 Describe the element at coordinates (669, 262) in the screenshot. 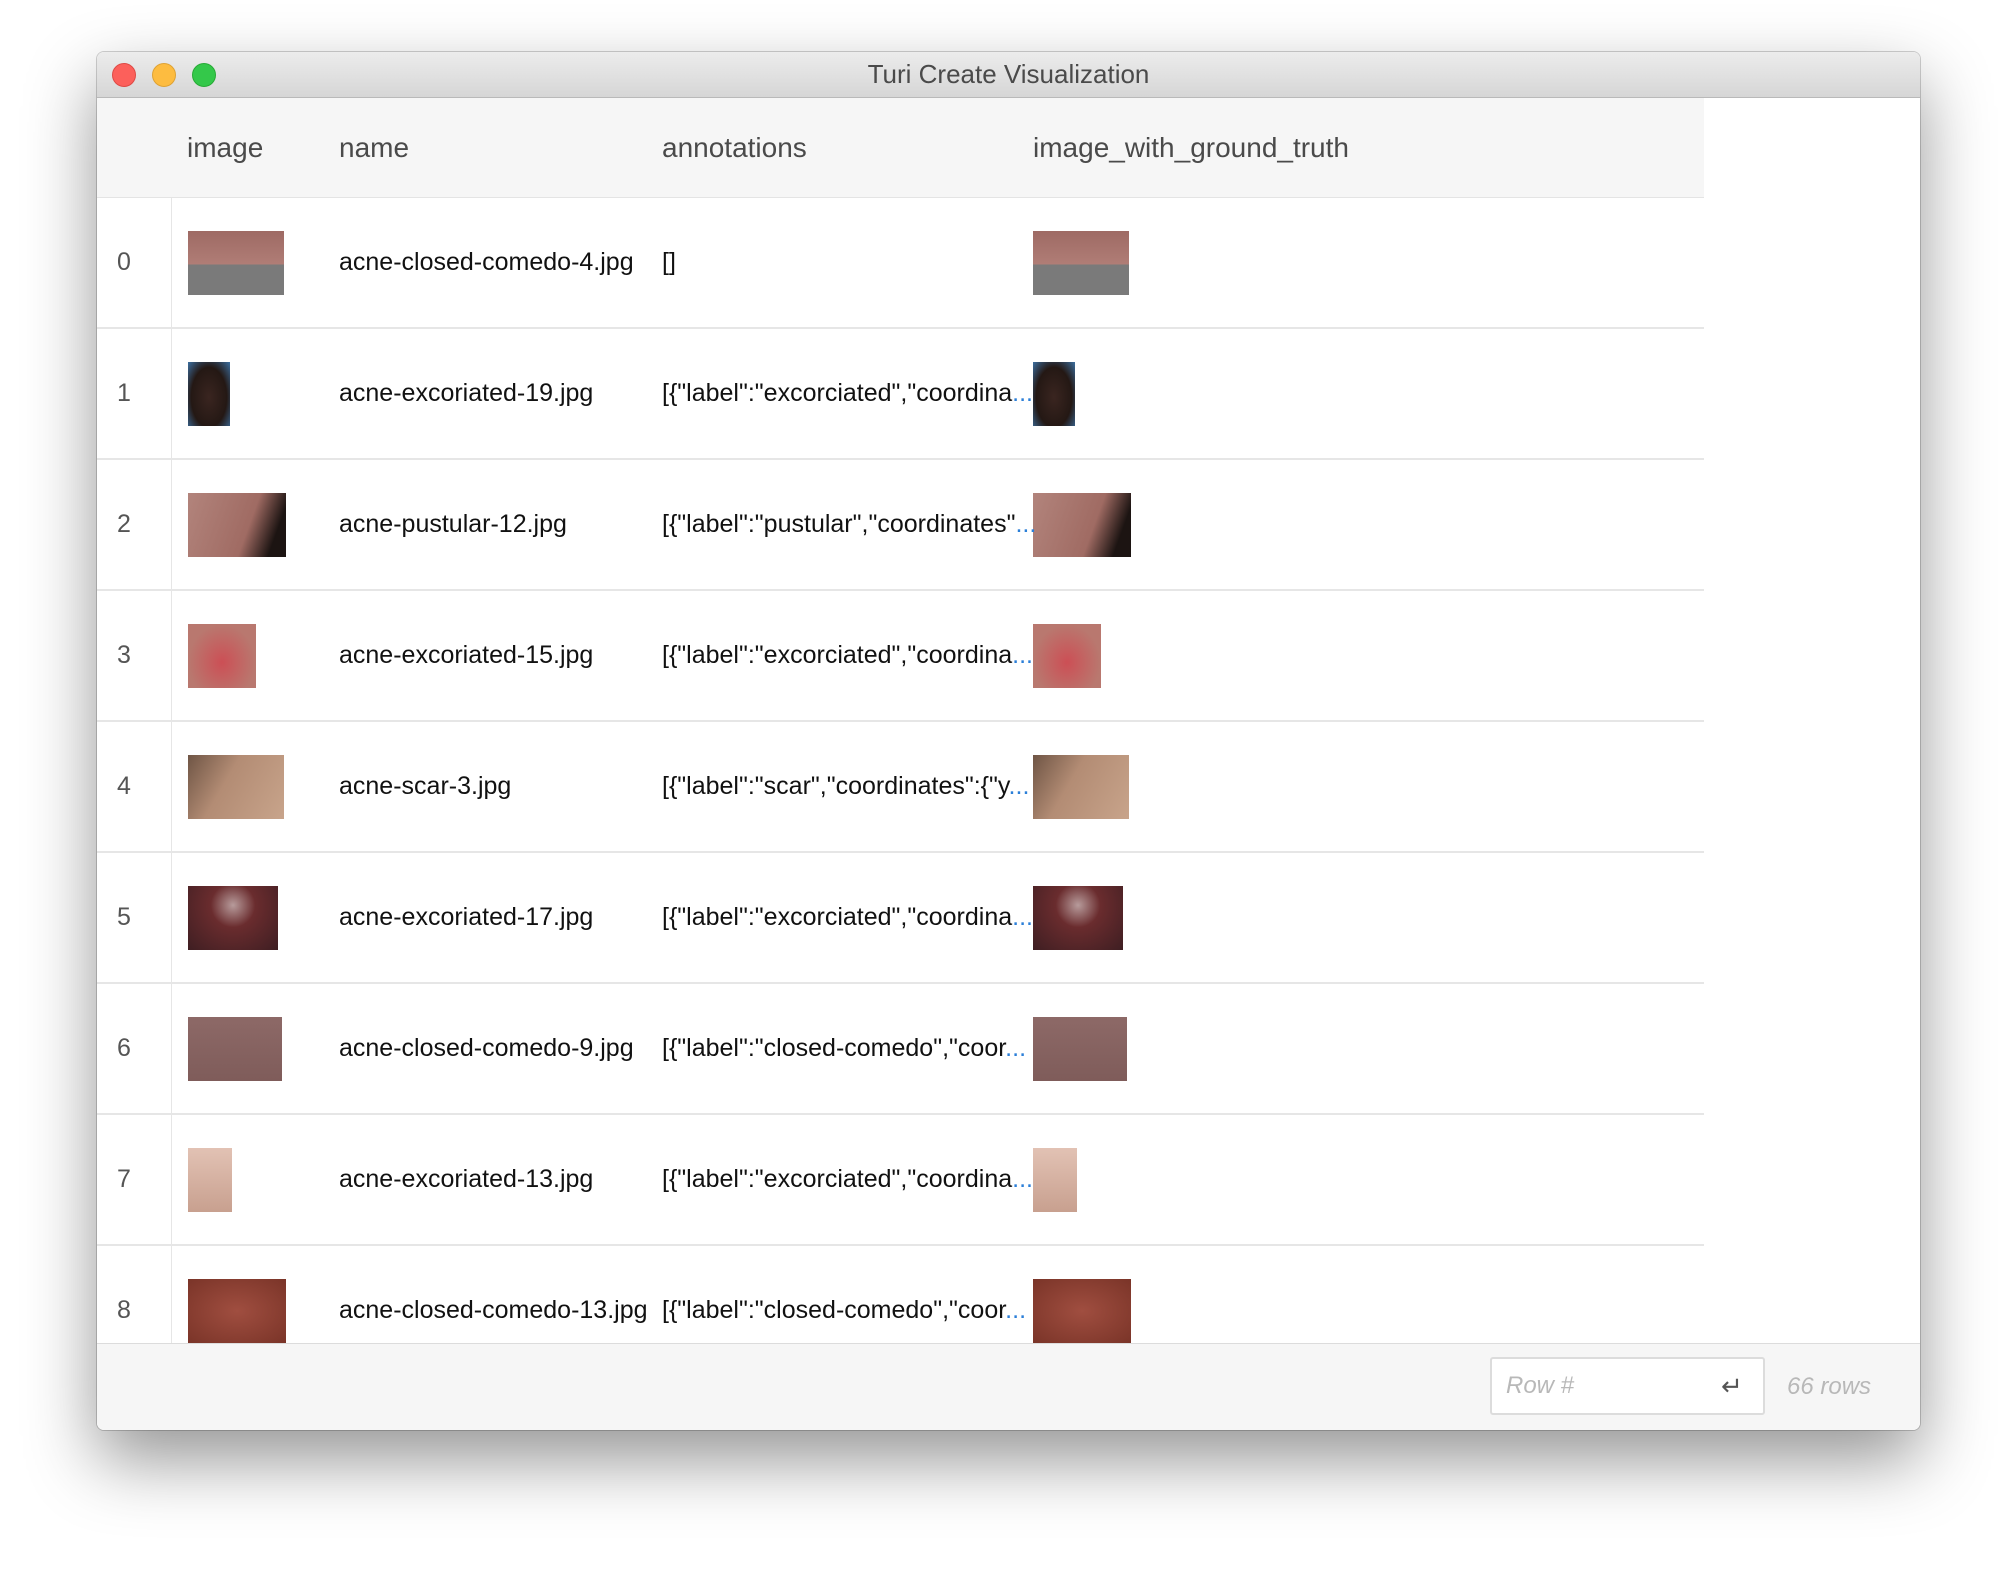

I see `annotations-text: []` at that location.